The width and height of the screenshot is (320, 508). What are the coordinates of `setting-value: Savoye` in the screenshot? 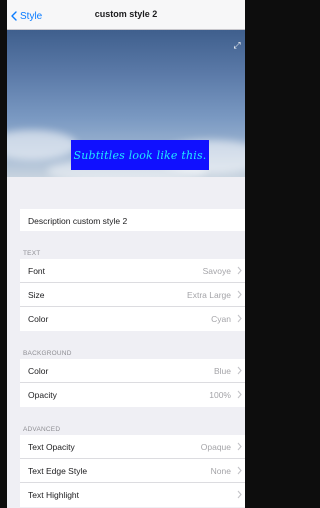 It's located at (216, 271).